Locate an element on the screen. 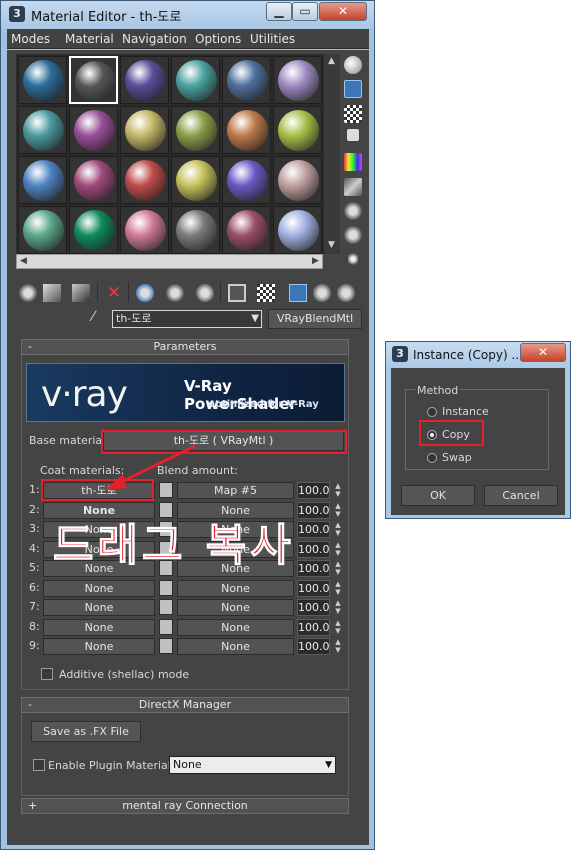 Image resolution: width=571 pixels, height=850 pixels. scroll-left-icon: ◀ is located at coordinates (23, 261).